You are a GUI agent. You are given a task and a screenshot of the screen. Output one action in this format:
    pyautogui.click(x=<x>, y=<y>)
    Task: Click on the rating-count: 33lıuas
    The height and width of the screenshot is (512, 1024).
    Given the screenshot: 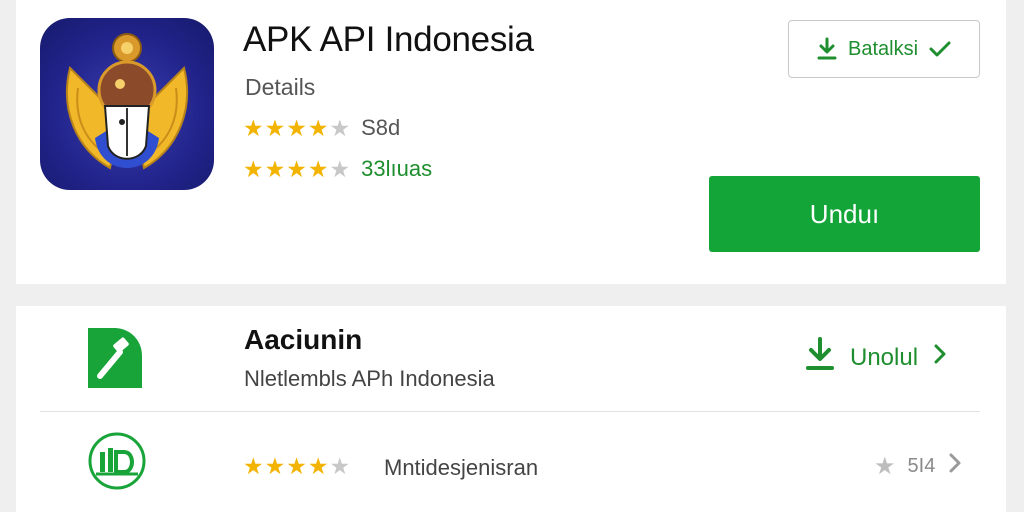 What is the action you would take?
    pyautogui.click(x=397, y=168)
    